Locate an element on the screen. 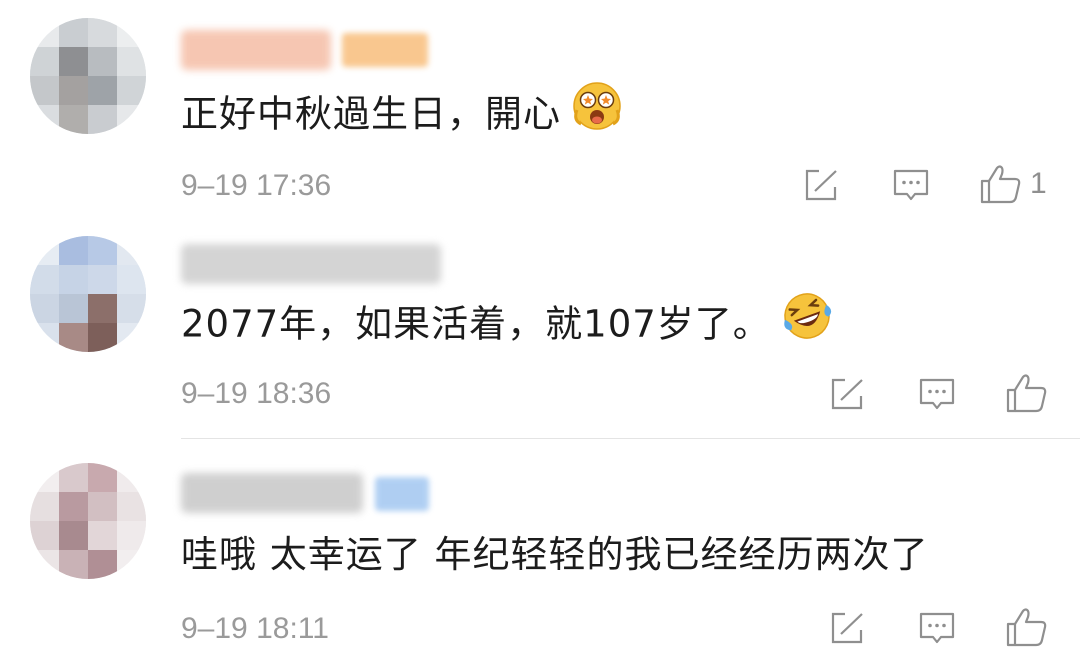 The height and width of the screenshot is (665, 1080). like-button: 1 is located at coordinates (1013, 184).